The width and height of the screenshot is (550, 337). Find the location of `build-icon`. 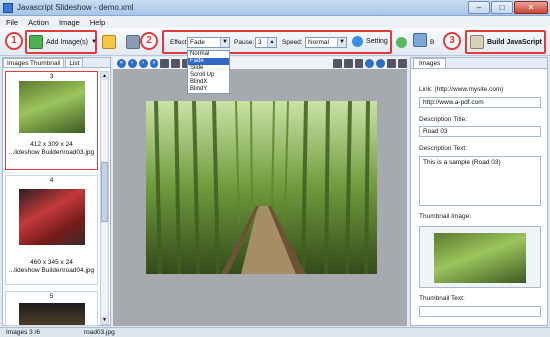

build-icon is located at coordinates (477, 42).